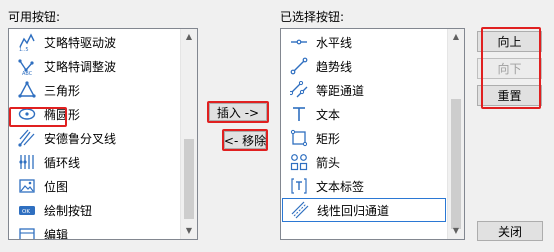 This screenshot has width=554, height=252. What do you see at coordinates (94, 162) in the screenshot?
I see `list-item: 循环线` at bounding box center [94, 162].